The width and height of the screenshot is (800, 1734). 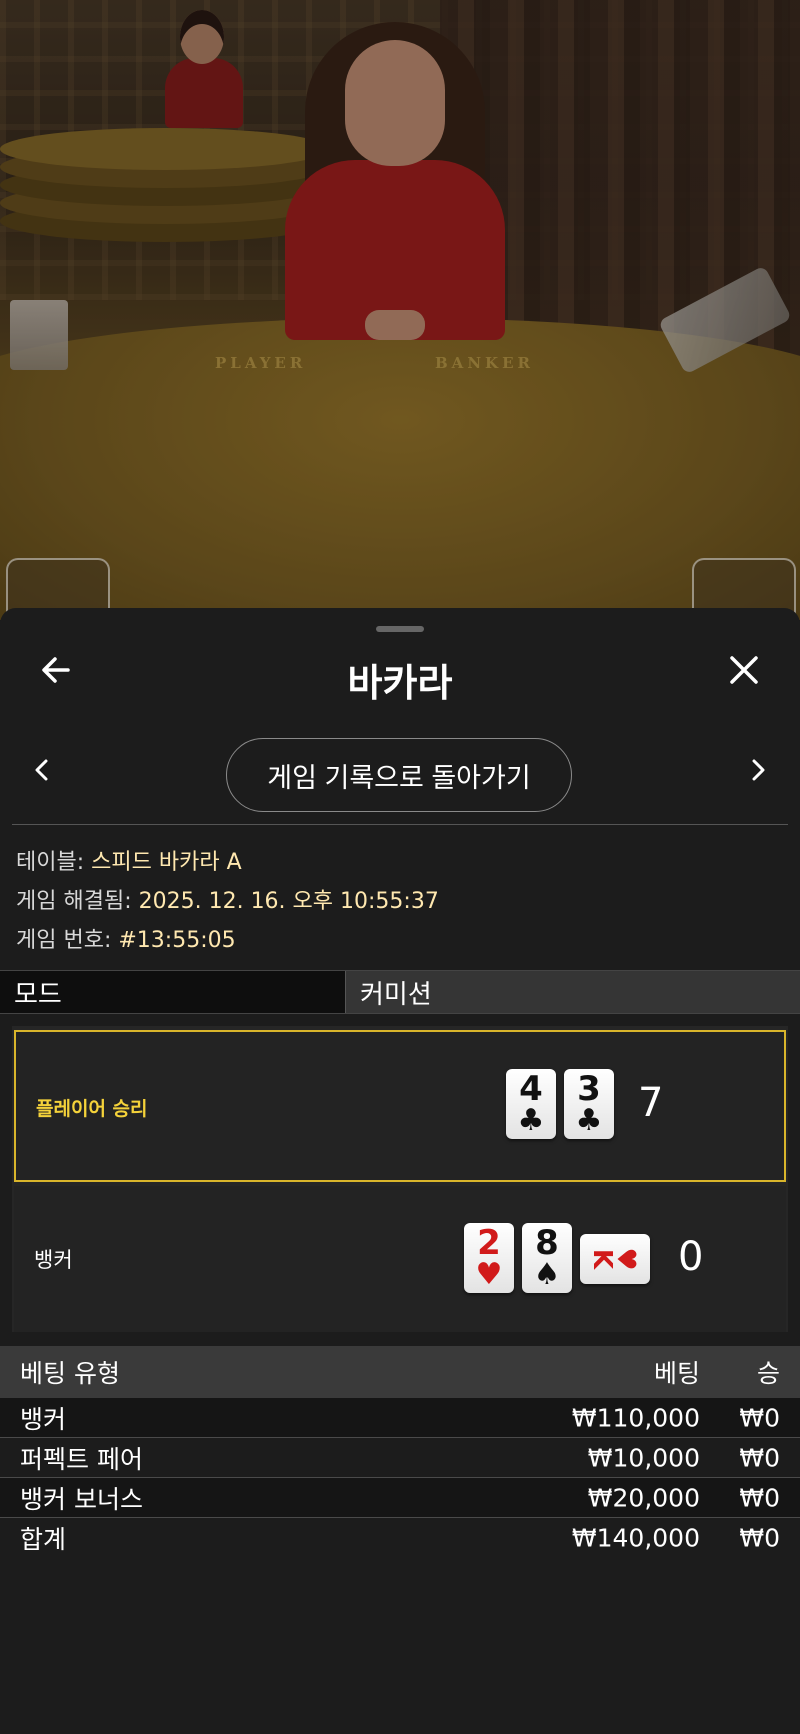 I want to click on previous-game-button, so click(x=42, y=772).